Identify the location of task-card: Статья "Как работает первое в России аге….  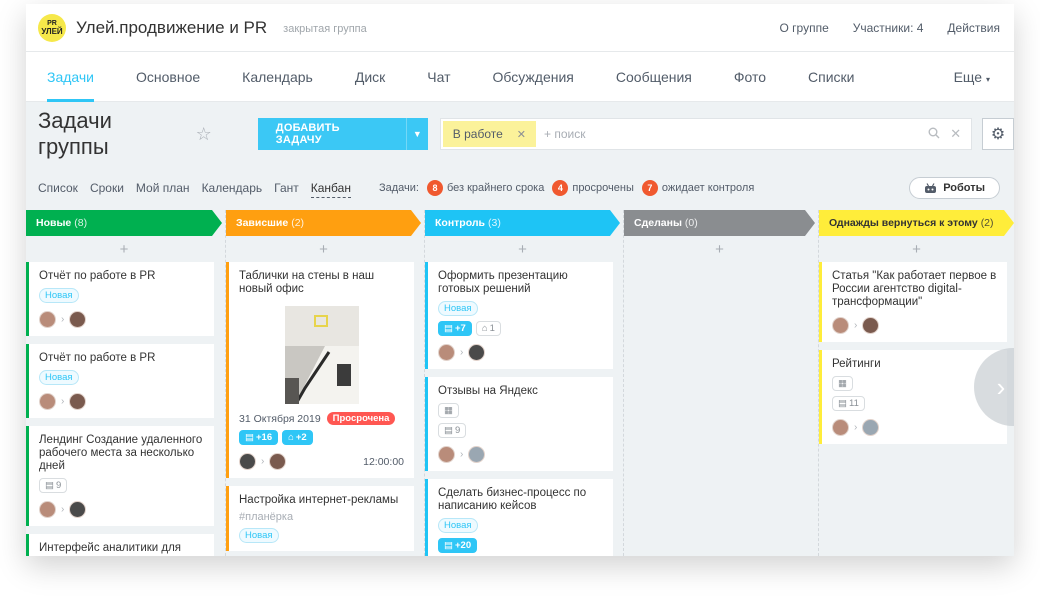
(913, 302).